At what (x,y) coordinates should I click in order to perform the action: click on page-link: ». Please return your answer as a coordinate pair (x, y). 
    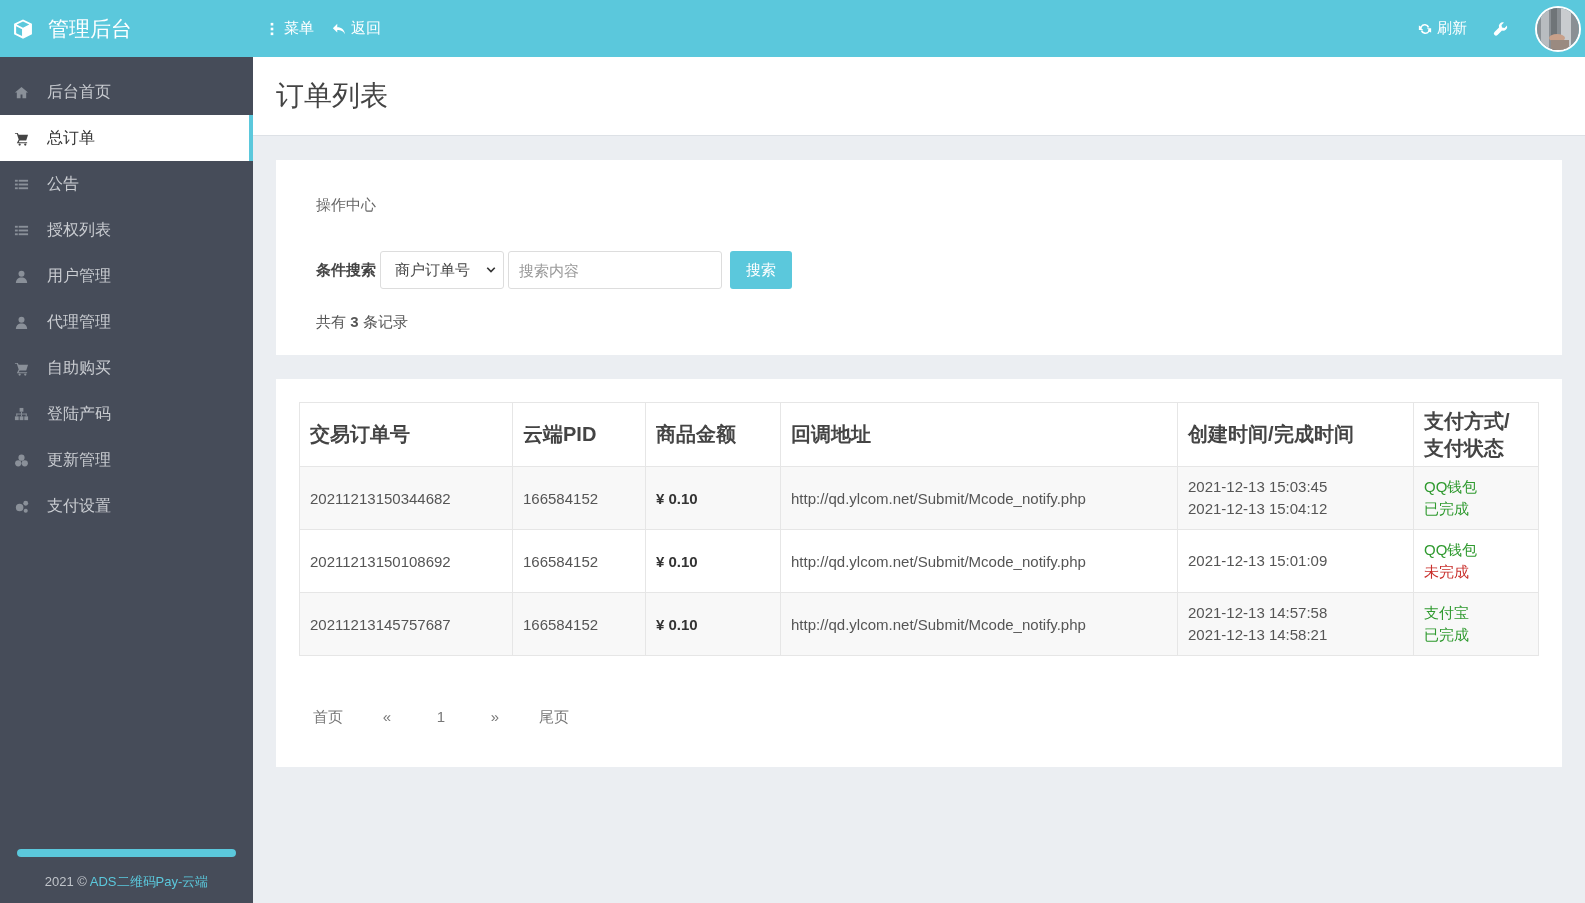
    Looking at the image, I should click on (495, 717).